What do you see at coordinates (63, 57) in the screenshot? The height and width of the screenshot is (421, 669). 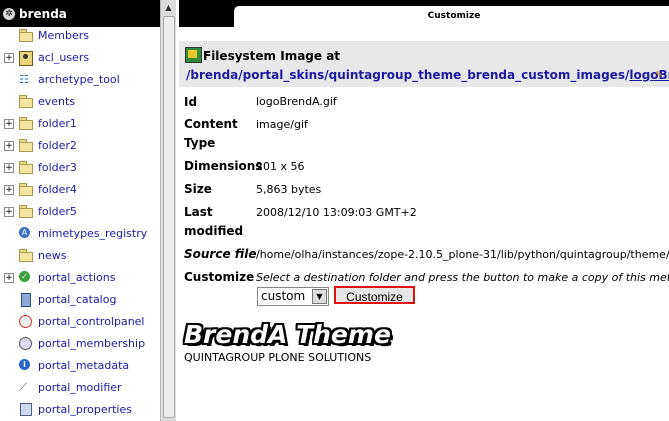 I see `tree-item-label: acl_users` at bounding box center [63, 57].